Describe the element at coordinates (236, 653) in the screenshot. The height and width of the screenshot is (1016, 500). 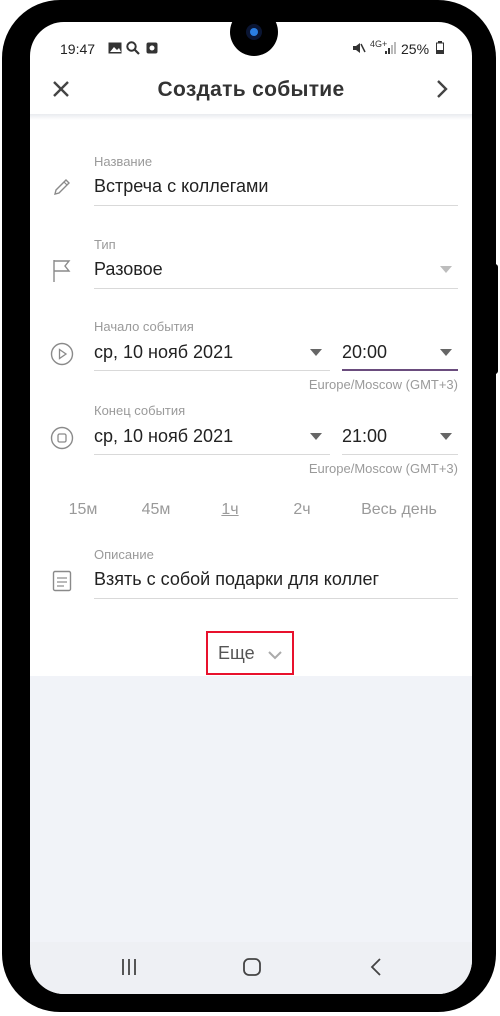
I see `more-label: Еще` at that location.